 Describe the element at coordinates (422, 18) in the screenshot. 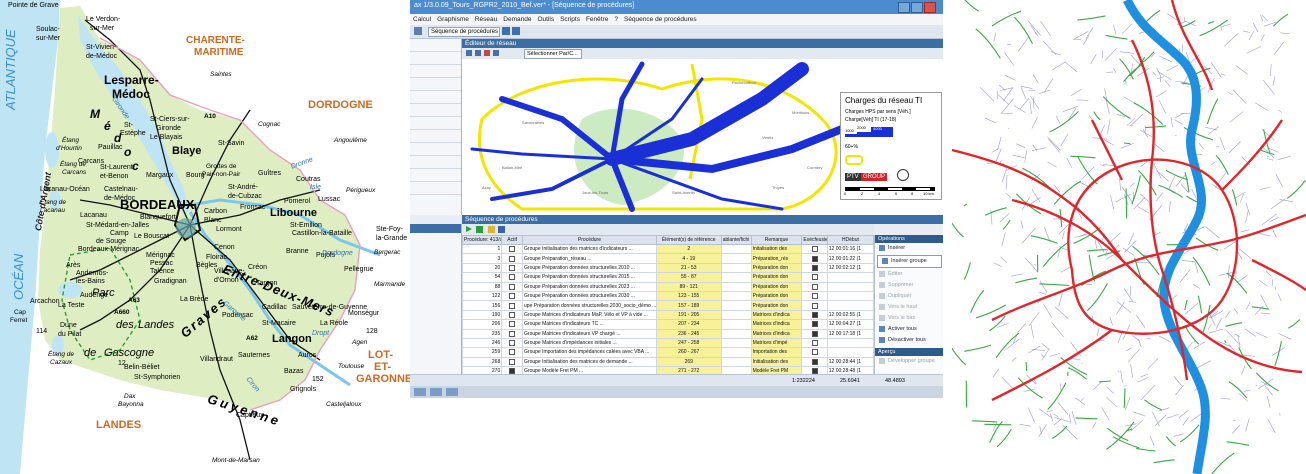

I see `menu-calcul: Calcul` at that location.